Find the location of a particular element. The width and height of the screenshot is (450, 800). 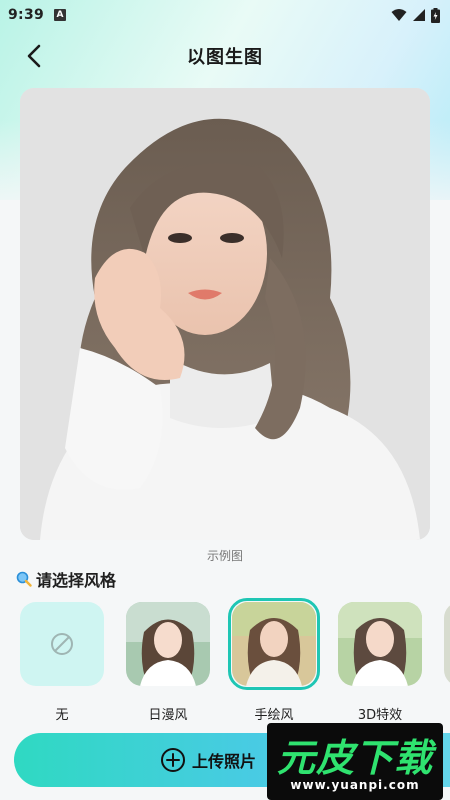

style-label-none: 无 is located at coordinates (62, 715).